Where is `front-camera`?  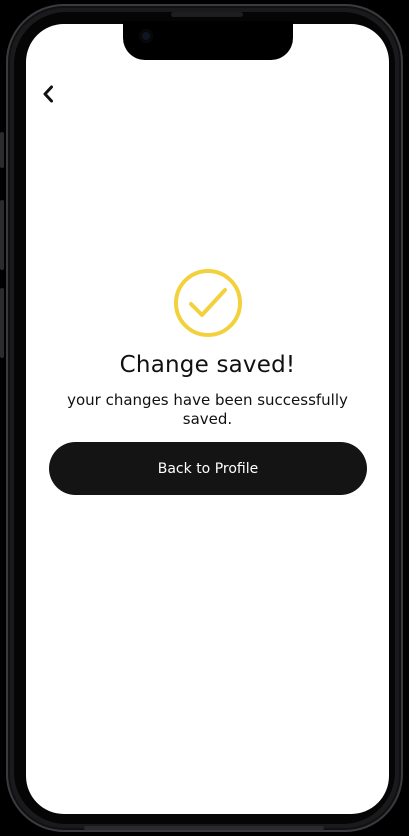
front-camera is located at coordinates (146, 36).